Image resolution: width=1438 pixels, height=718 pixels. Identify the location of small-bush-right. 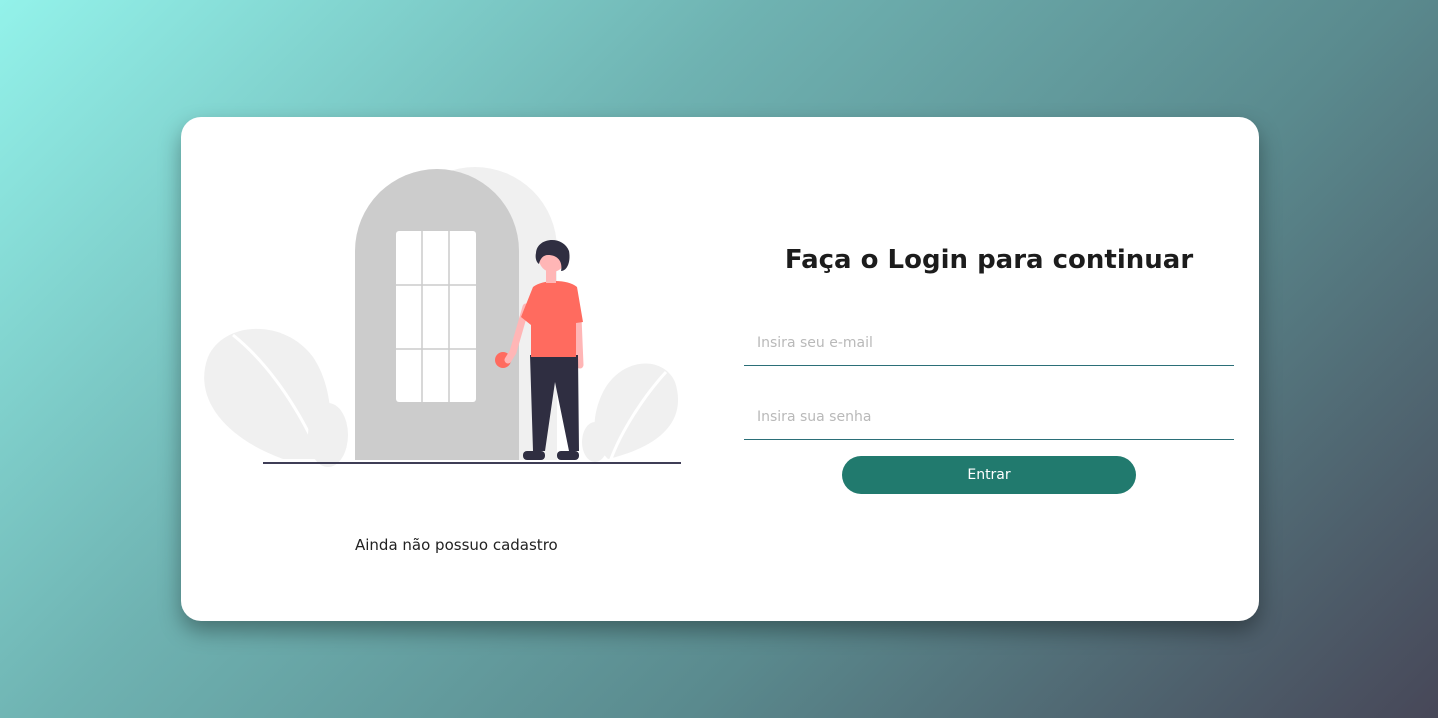
(595, 442).